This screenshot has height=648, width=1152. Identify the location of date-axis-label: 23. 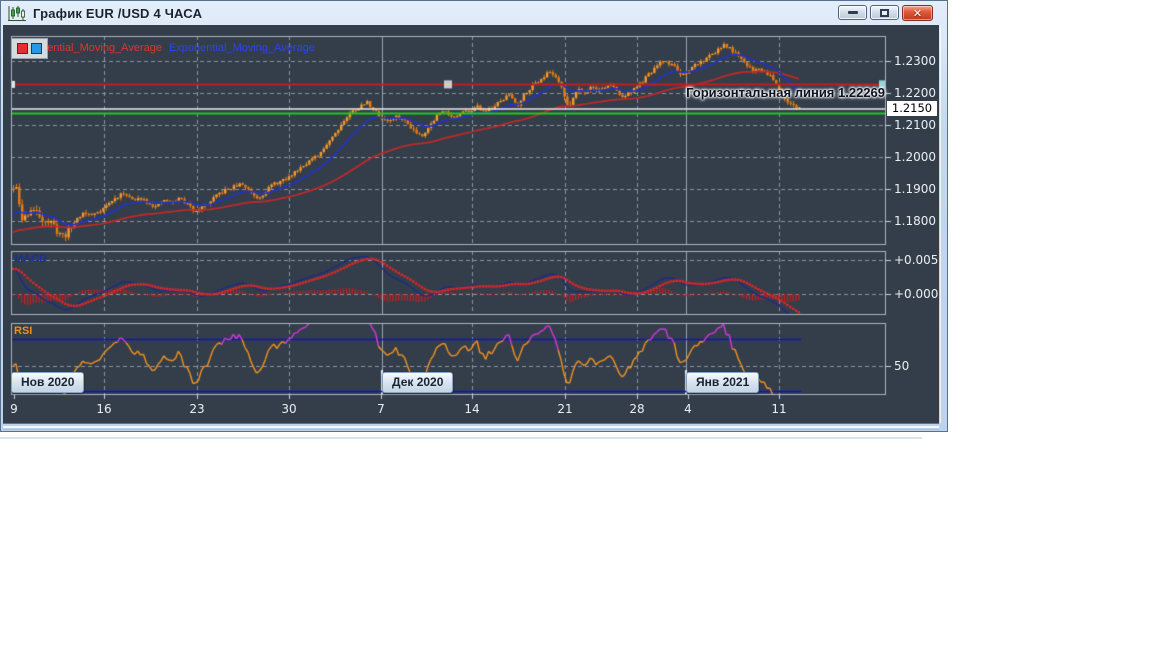
(197, 409).